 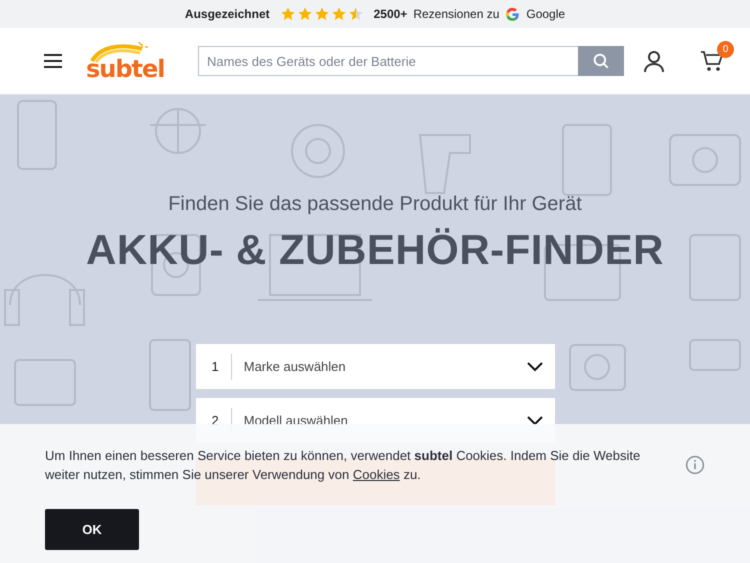 I want to click on cart-count: 0, so click(x=725, y=49).